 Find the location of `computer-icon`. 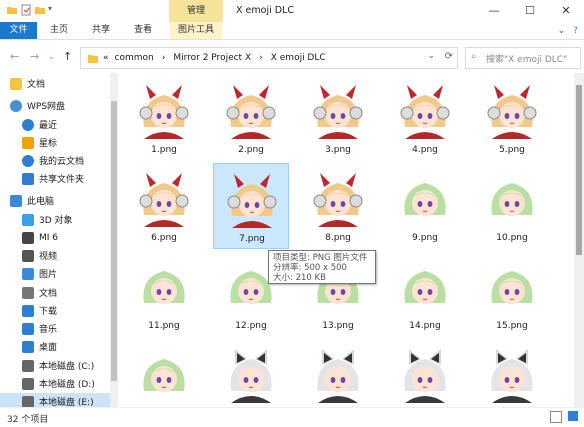

computer-icon is located at coordinates (16, 200).